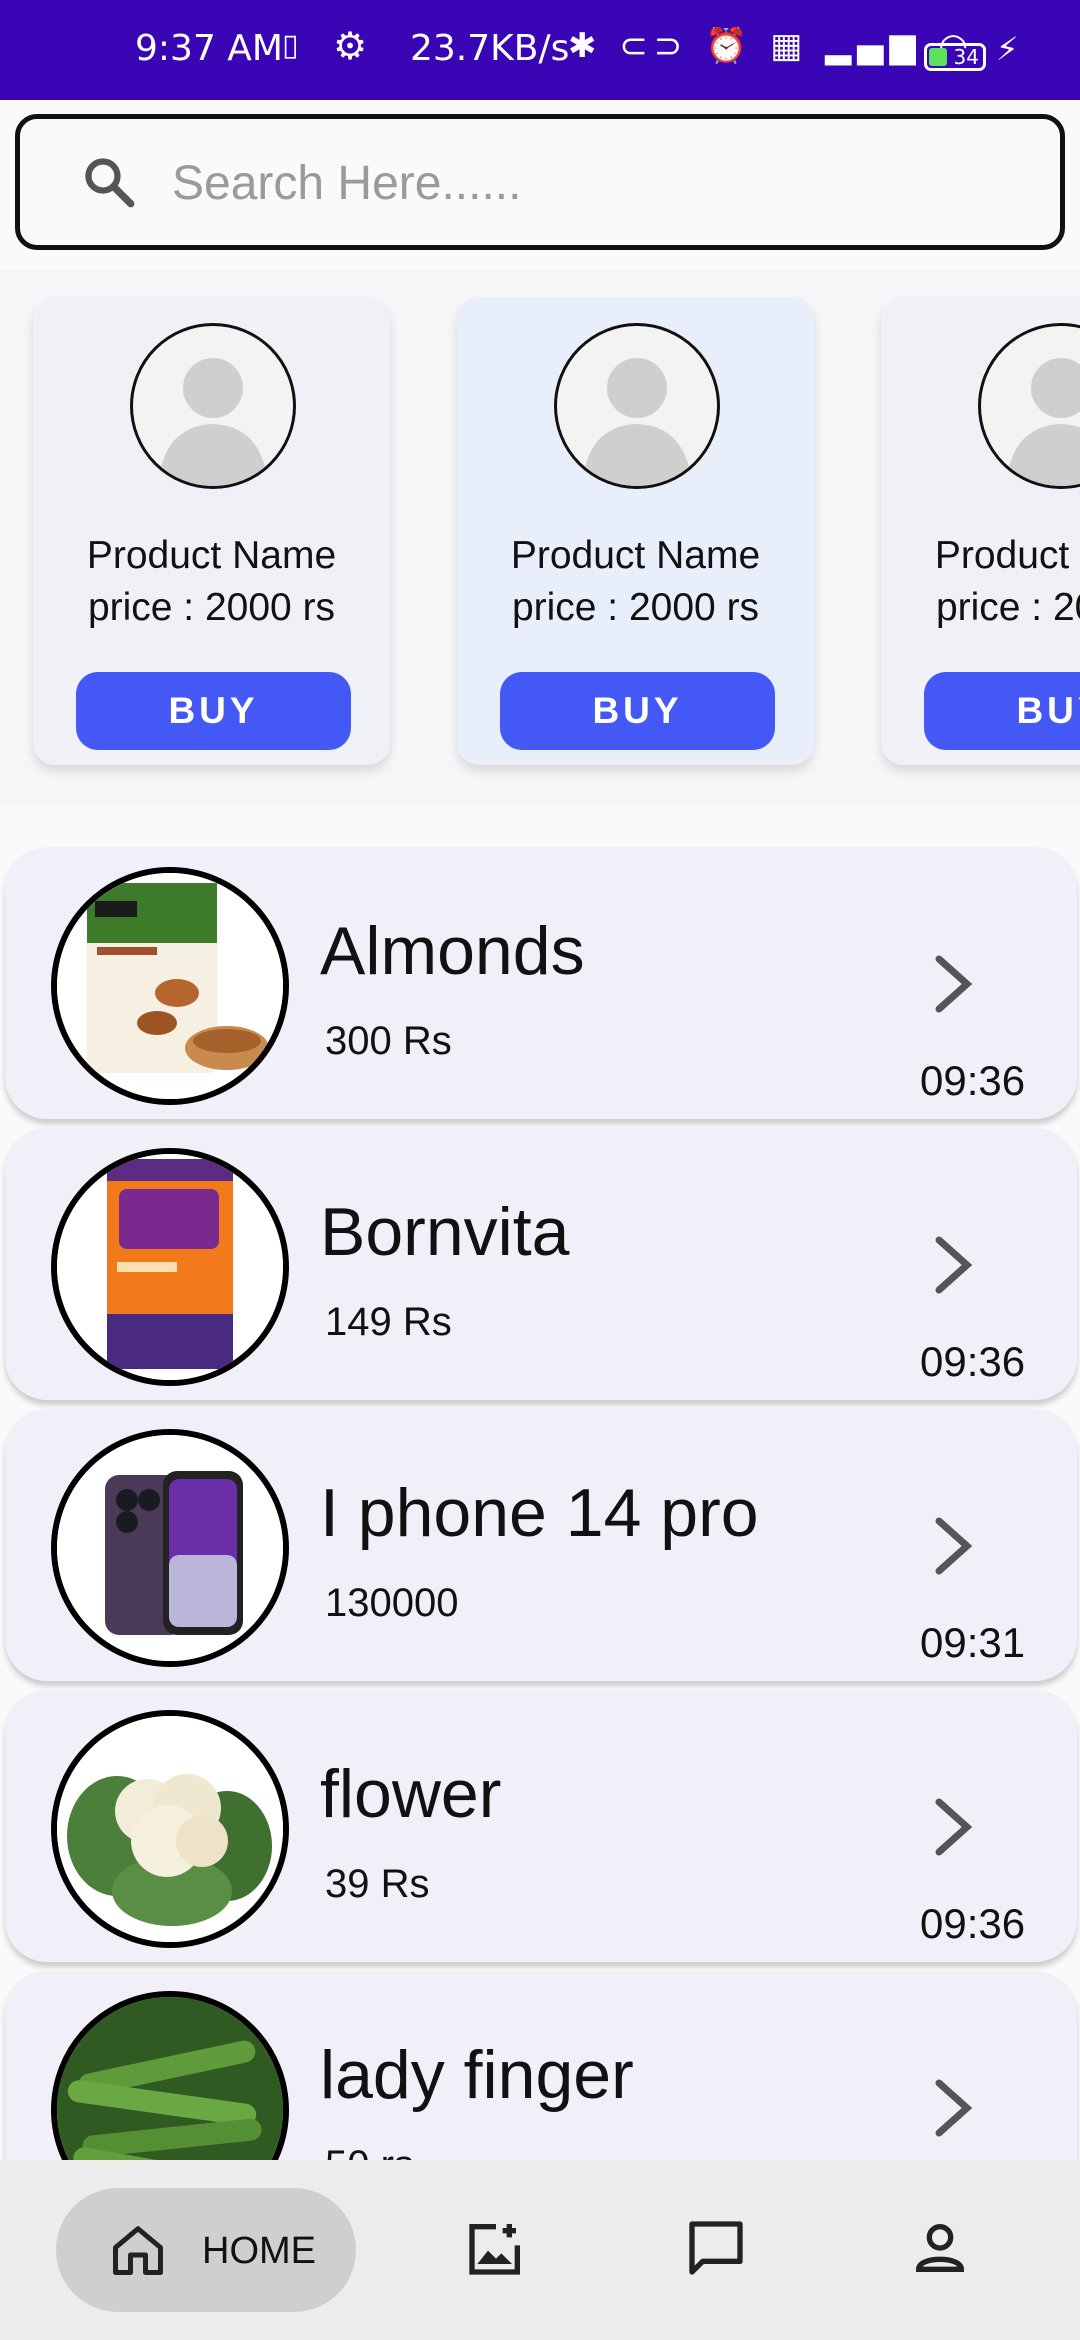 This screenshot has height=2340, width=1080. What do you see at coordinates (138, 2250) in the screenshot?
I see `home-icon` at bounding box center [138, 2250].